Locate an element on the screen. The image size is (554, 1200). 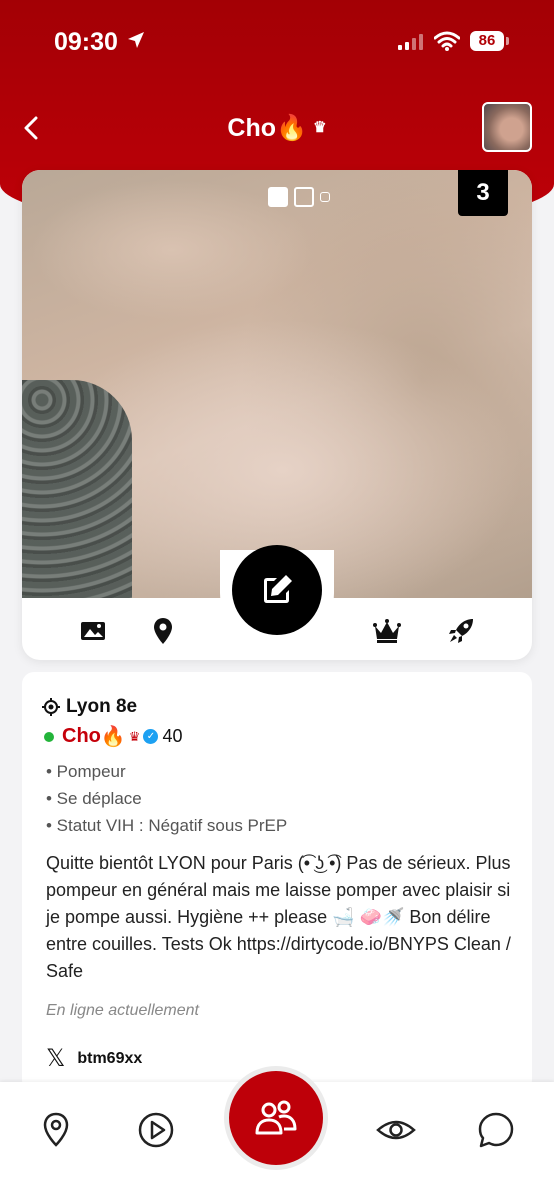
map-pin-tab-icon is located at coordinates (56, 1130).